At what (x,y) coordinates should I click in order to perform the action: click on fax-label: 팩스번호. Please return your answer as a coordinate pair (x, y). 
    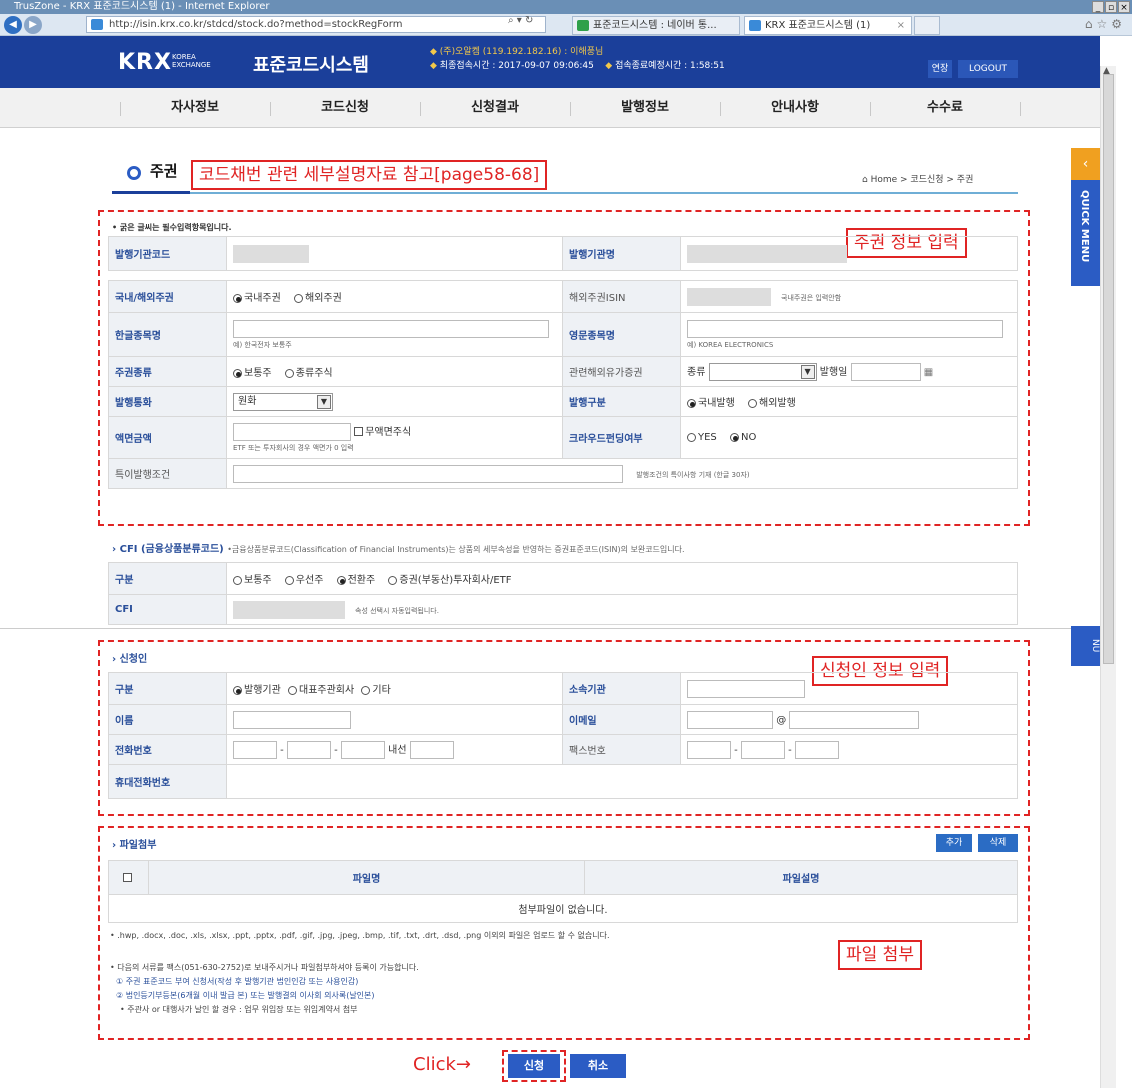
    Looking at the image, I should click on (621, 749).